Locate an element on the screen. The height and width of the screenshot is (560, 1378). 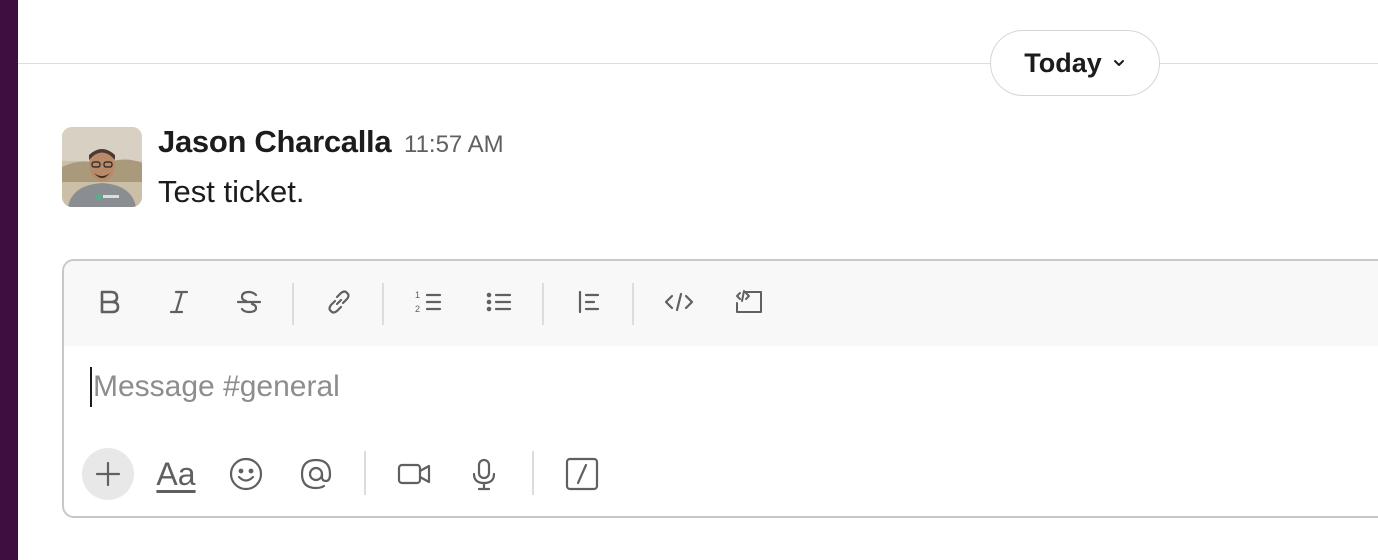
ordered-list-icon: 12 is located at coordinates (428, 302).